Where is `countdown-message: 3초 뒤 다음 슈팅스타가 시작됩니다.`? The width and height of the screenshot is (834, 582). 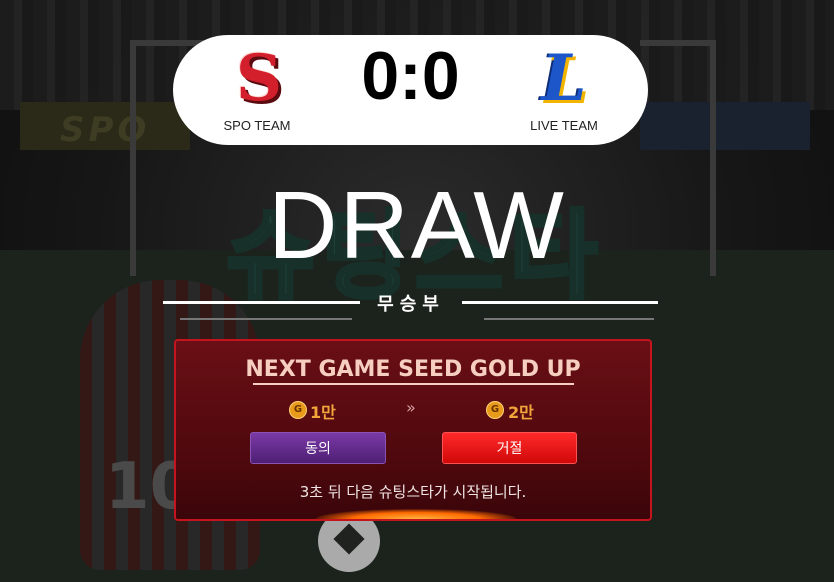 countdown-message: 3초 뒤 다음 슈팅스타가 시작됩니다. is located at coordinates (413, 492).